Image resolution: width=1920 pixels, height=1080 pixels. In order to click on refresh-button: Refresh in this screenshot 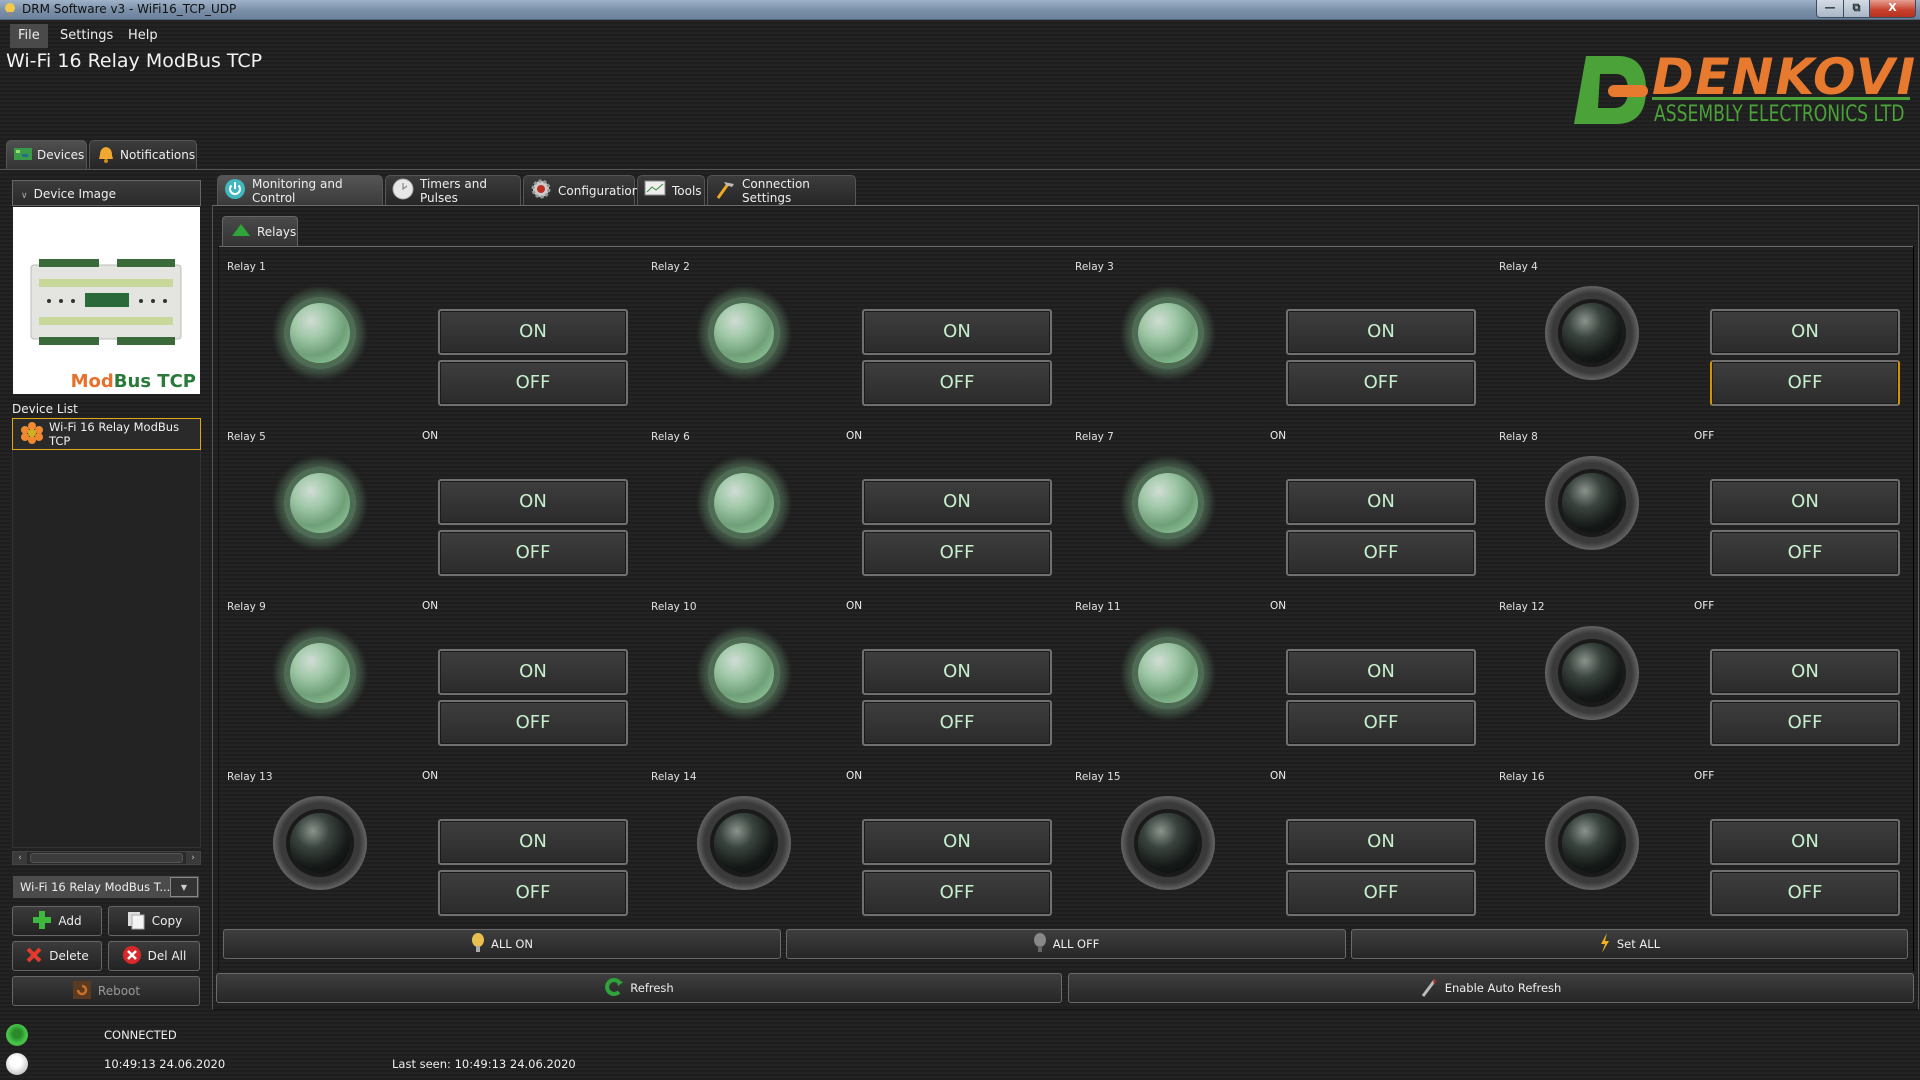, I will do `click(639, 988)`.